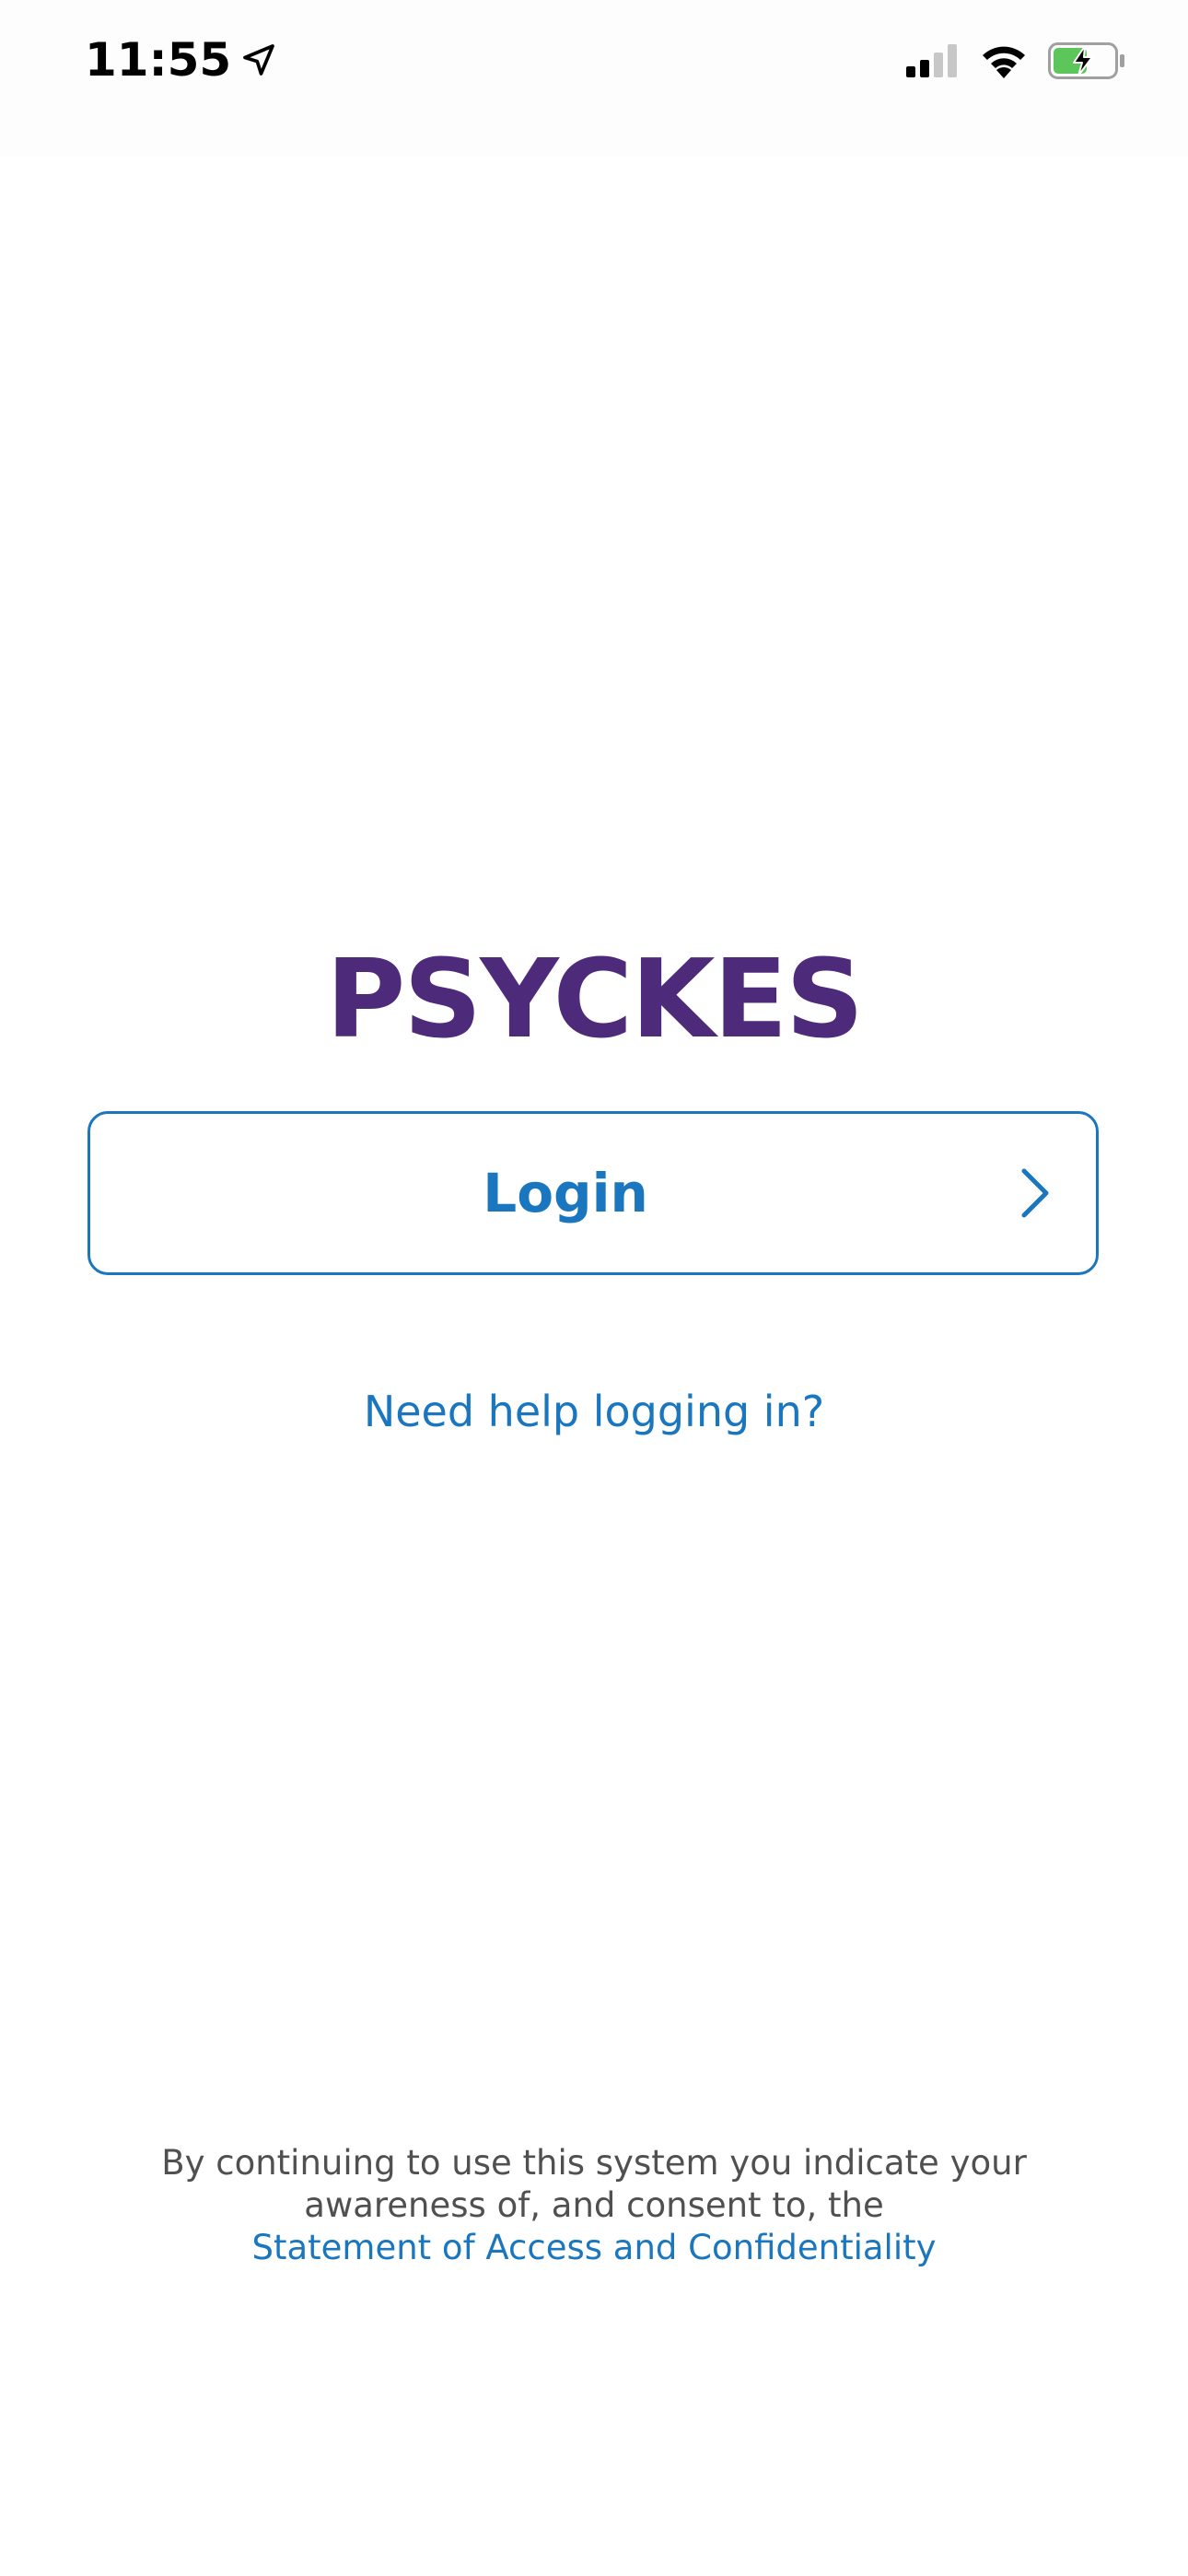 This screenshot has width=1188, height=2576. Describe the element at coordinates (1086, 60) in the screenshot. I see `battery-charging-icon` at that location.